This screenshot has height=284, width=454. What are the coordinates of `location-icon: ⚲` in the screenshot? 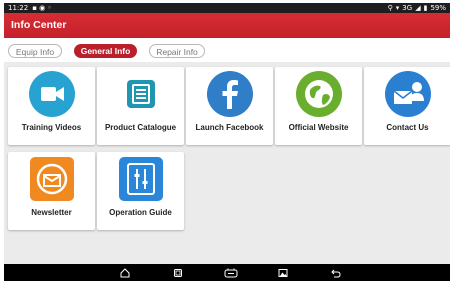 It's located at (390, 8).